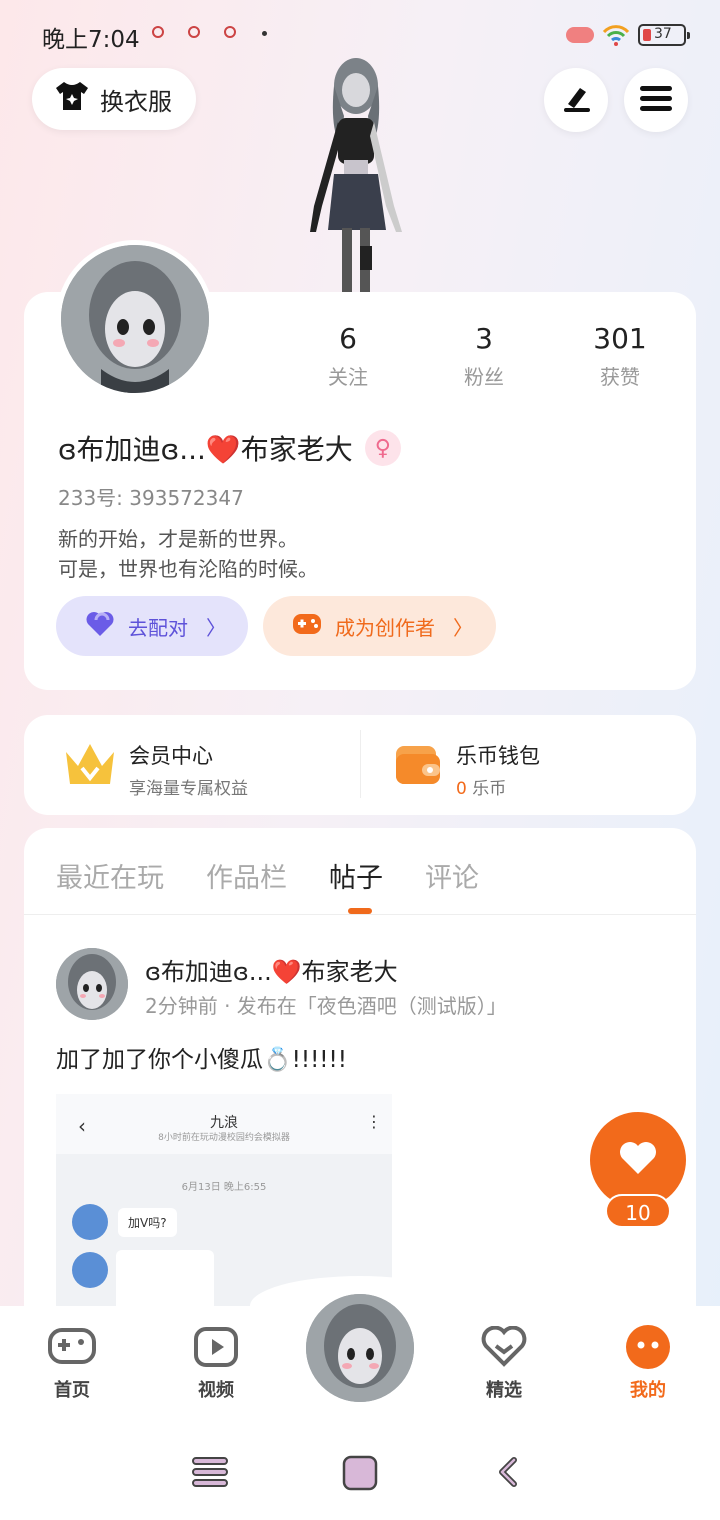 This screenshot has width=720, height=1520. Describe the element at coordinates (92, 984) in the screenshot. I see `post-author-avatar` at that location.